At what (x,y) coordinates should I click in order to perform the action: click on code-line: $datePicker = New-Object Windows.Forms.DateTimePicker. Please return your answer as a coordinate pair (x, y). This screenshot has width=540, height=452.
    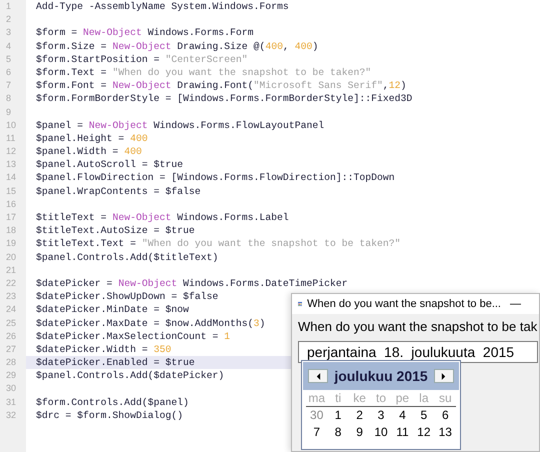
    Looking at the image, I should click on (192, 283).